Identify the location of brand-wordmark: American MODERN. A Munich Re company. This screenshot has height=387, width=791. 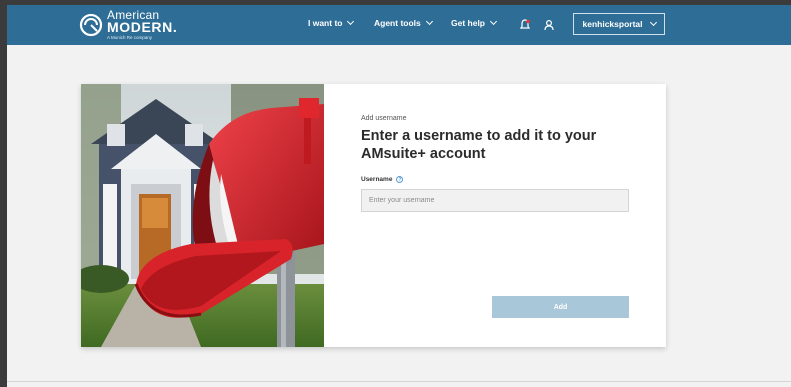
(142, 25).